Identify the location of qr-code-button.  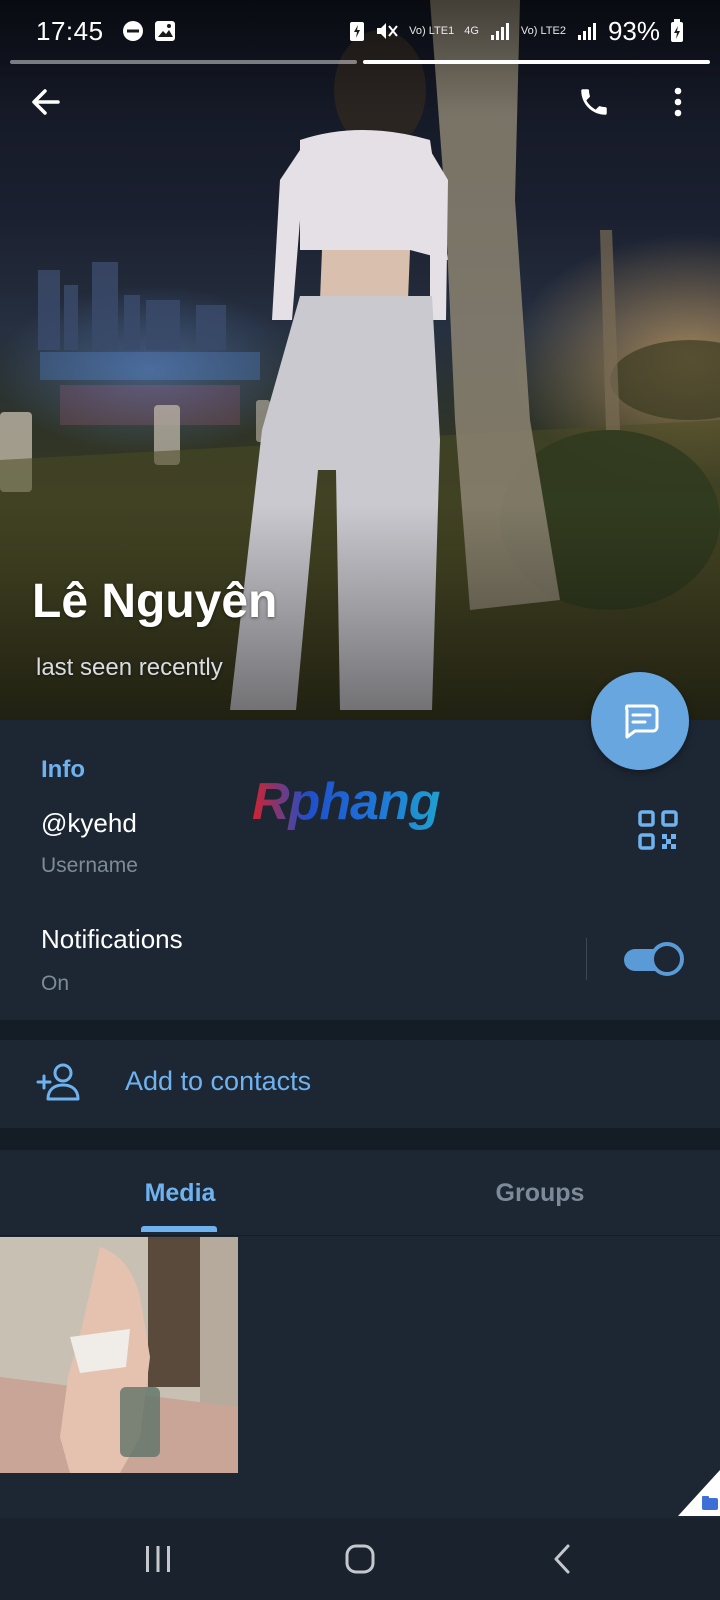
(658, 830).